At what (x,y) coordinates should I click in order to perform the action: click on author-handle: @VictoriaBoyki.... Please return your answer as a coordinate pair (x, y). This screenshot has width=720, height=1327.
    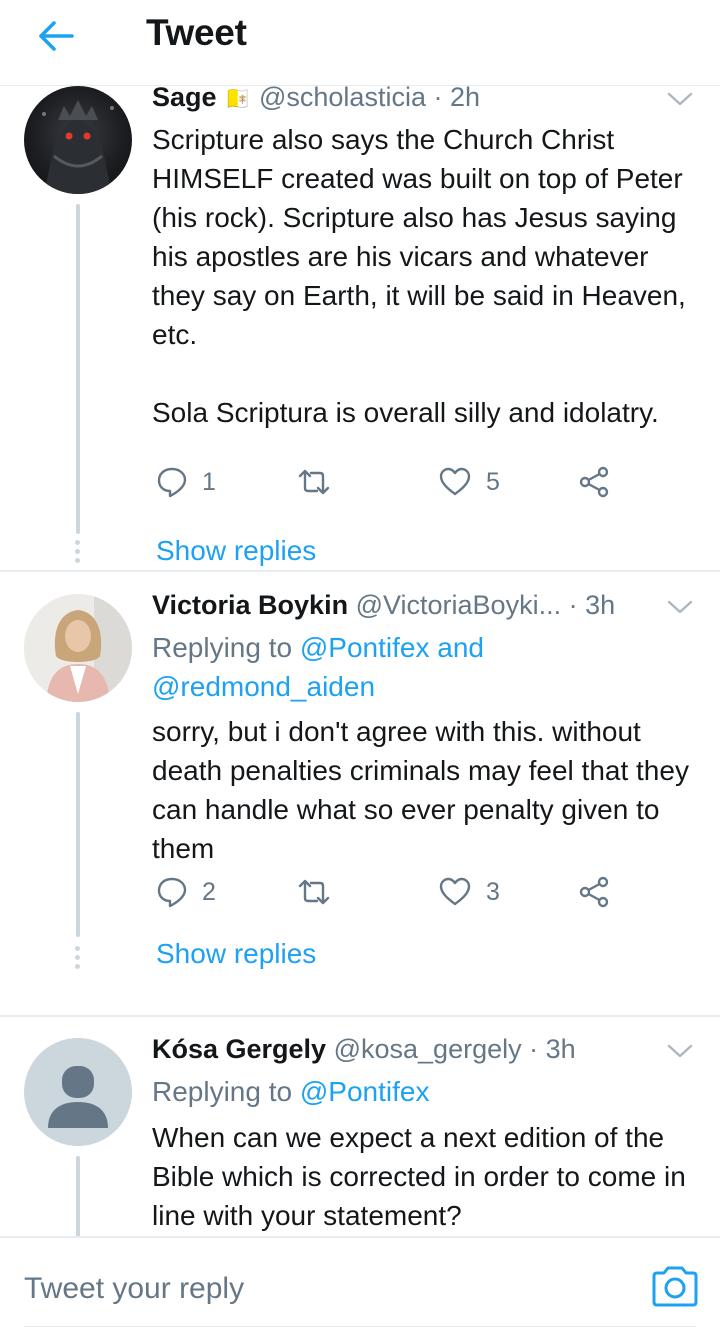
    Looking at the image, I should click on (458, 605).